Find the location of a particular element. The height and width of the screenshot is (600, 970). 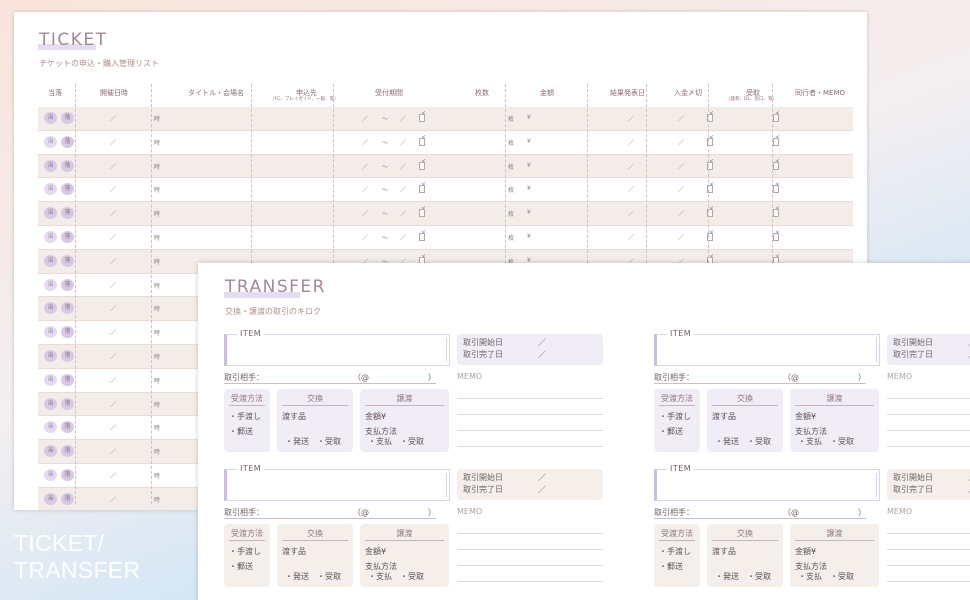

end-date-label: 取引完了日 is located at coordinates (483, 489).